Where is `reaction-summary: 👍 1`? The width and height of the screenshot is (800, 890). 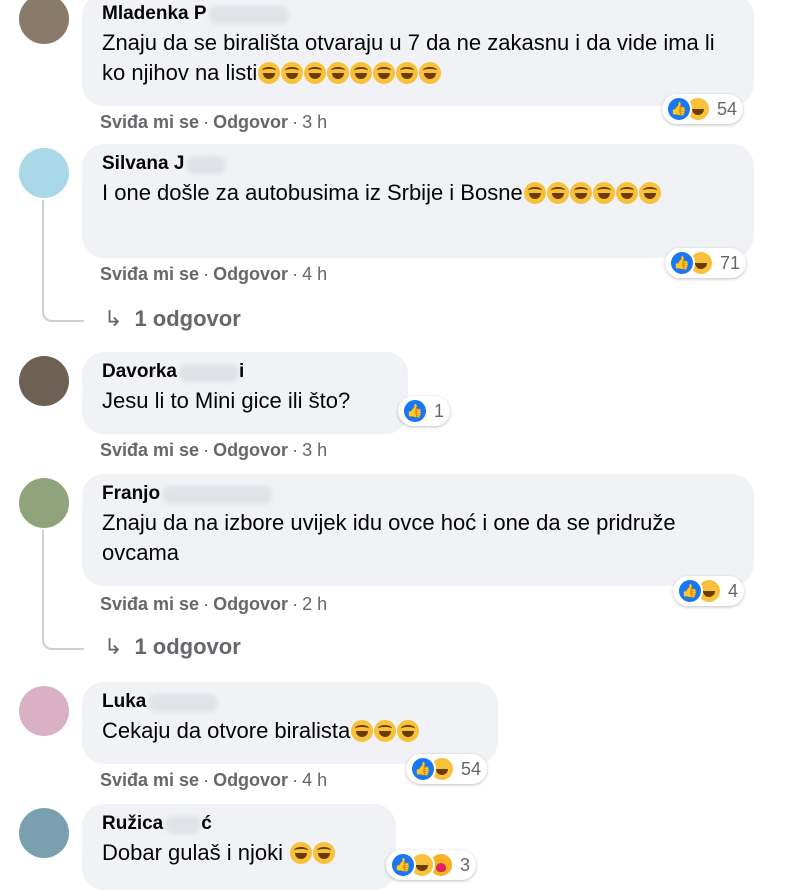
reaction-summary: 👍 1 is located at coordinates (424, 411).